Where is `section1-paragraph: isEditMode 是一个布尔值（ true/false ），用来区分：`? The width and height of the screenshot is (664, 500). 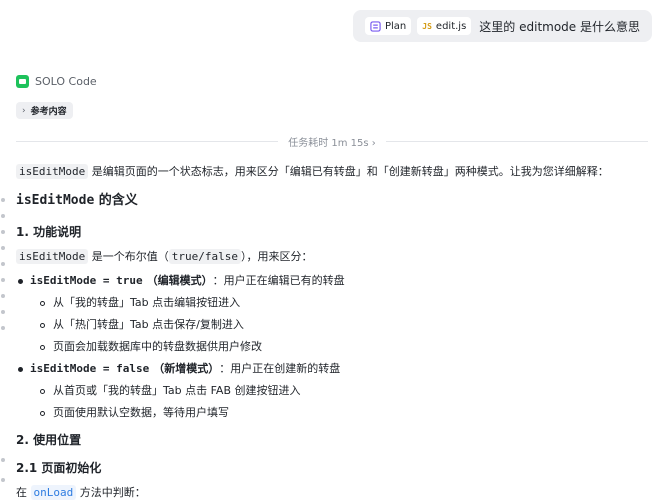
section1-paragraph: isEditMode 是一个布尔值（ true/false ），用来区分： is located at coordinates (331, 257).